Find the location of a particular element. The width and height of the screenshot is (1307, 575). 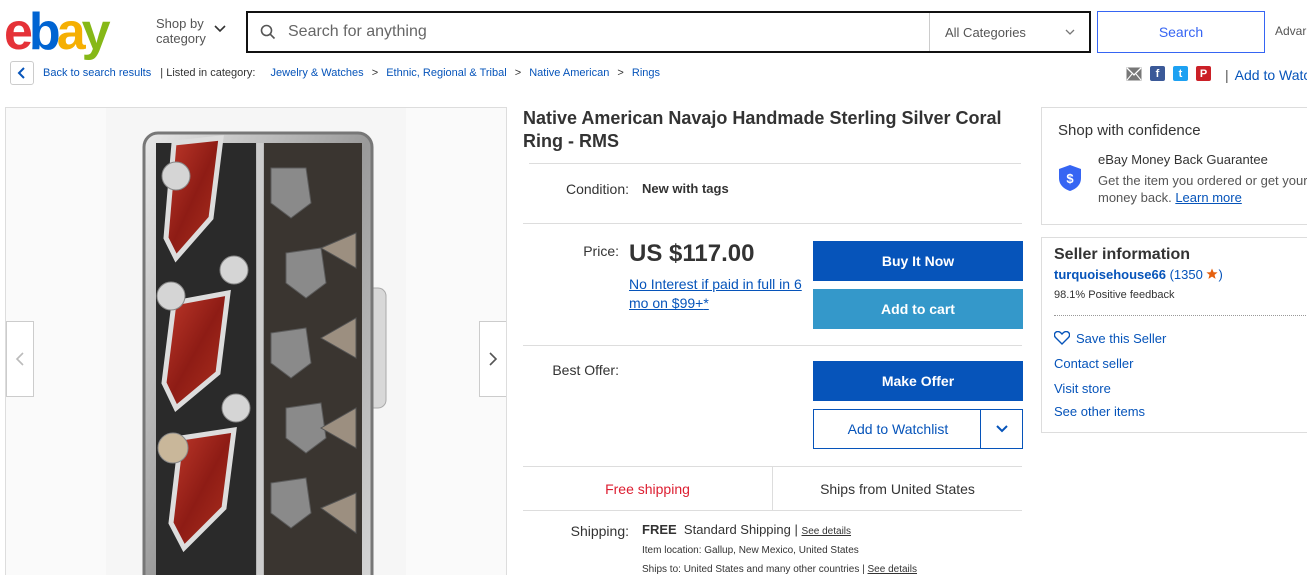

mail-icon is located at coordinates (1134, 74).